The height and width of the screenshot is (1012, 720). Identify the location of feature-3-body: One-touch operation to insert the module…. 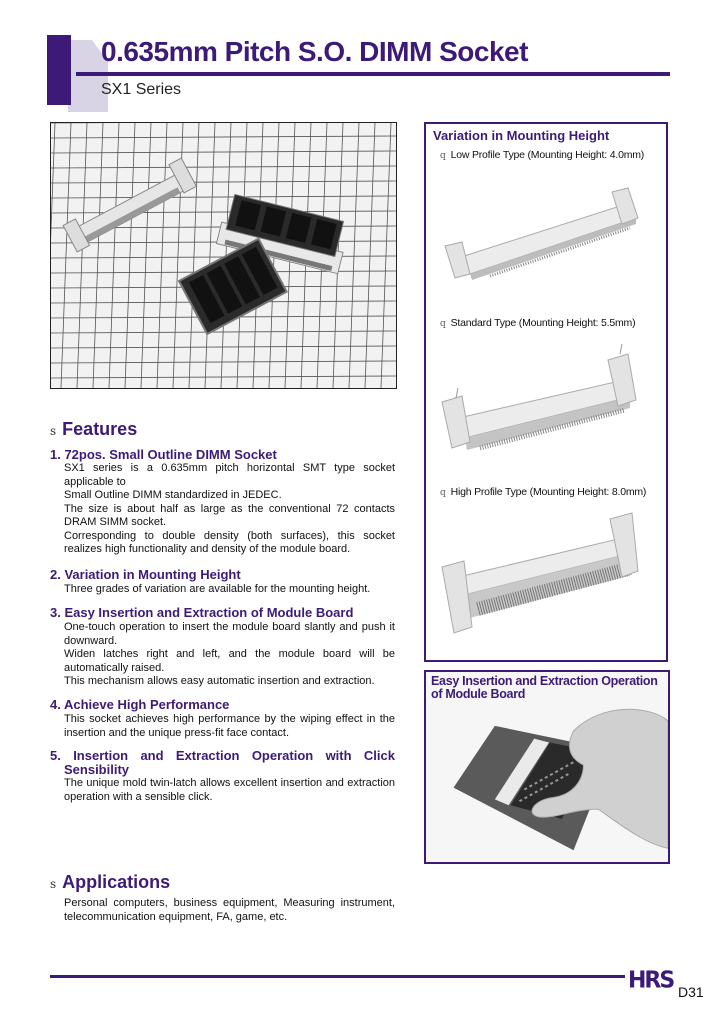
(229, 655).